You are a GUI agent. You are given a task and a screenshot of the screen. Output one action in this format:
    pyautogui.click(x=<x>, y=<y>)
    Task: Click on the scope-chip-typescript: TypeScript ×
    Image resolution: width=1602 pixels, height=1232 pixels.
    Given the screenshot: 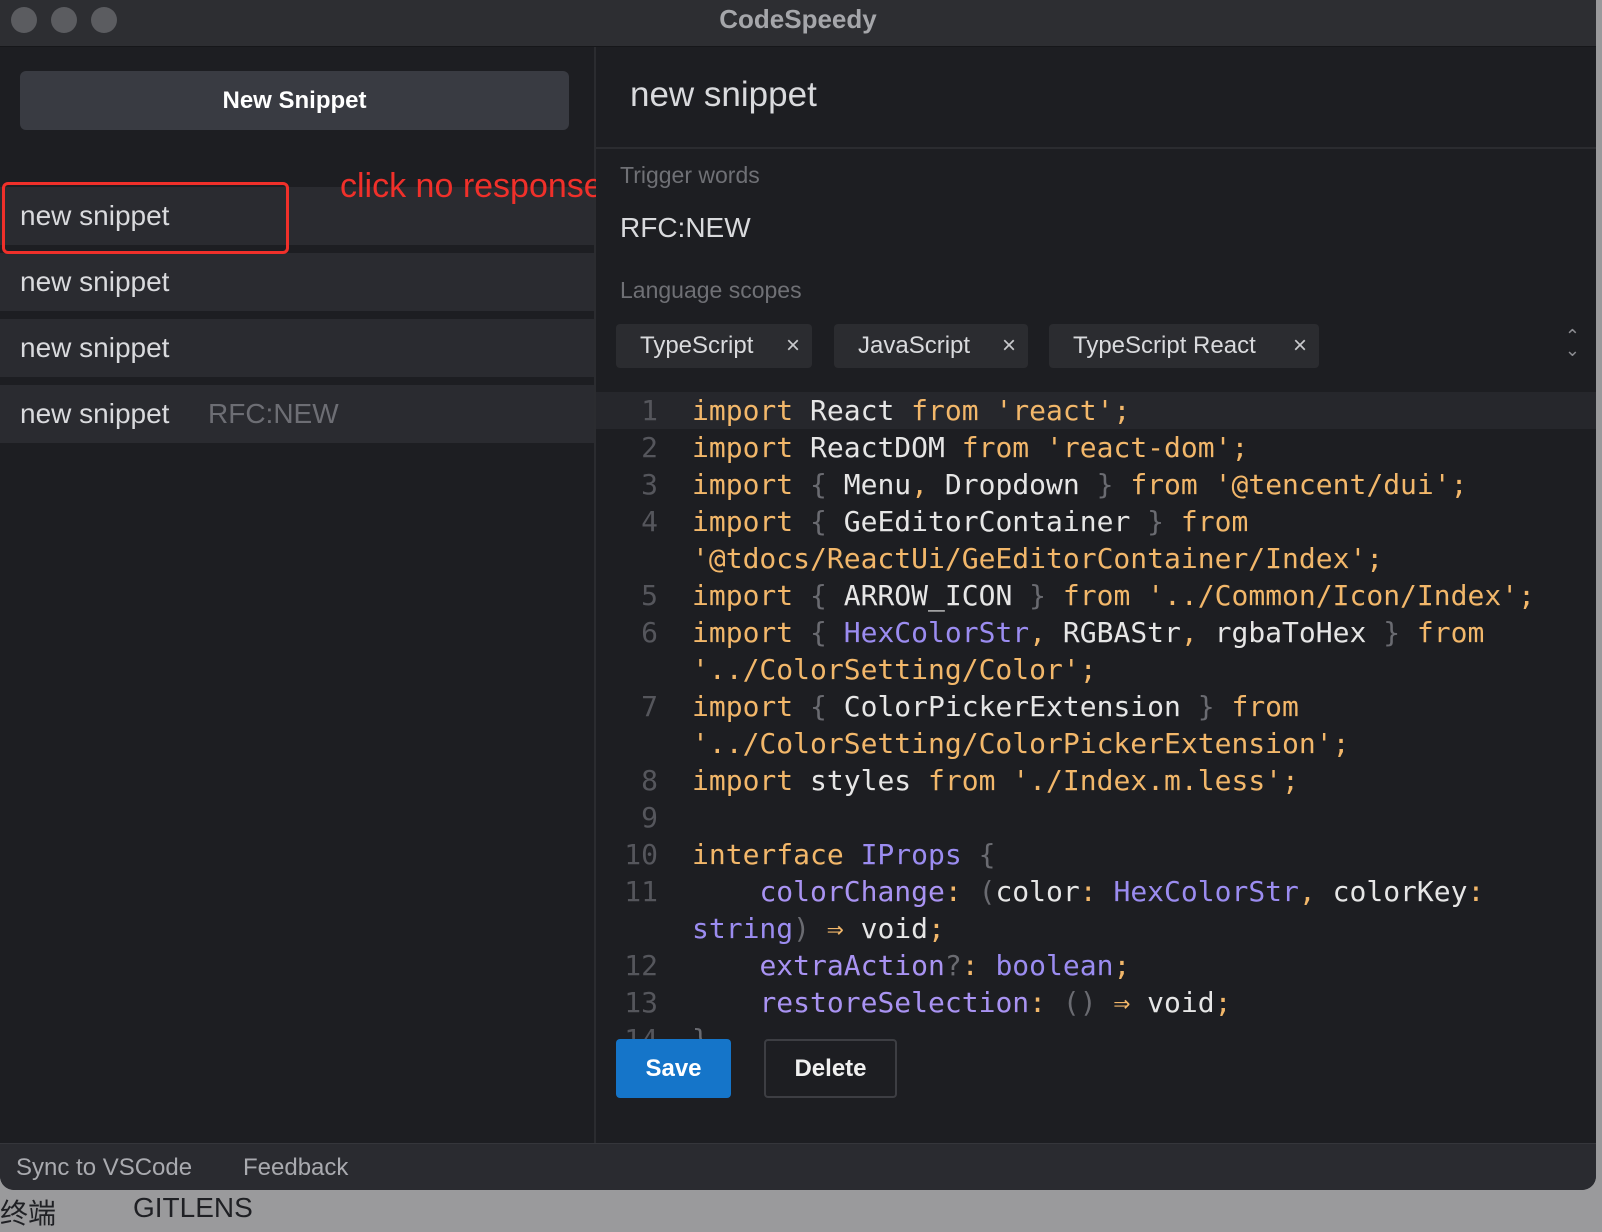 What is the action you would take?
    pyautogui.click(x=714, y=346)
    